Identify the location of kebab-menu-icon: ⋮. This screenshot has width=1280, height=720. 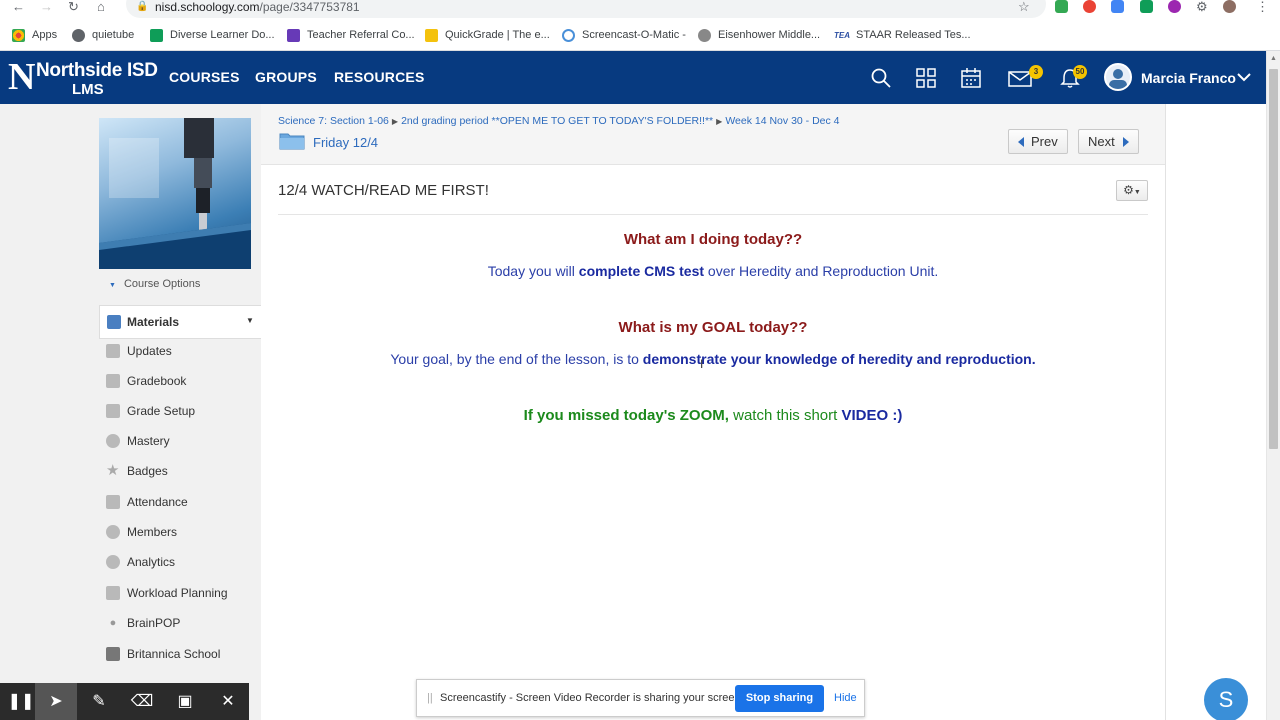
(1262, 7).